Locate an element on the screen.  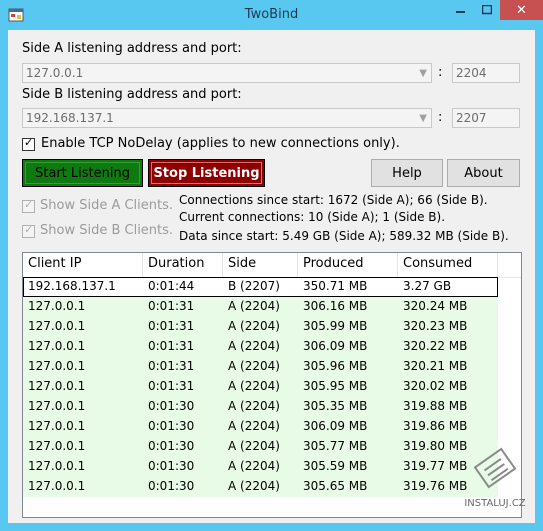
close-button: ✕ is located at coordinates (521, 10).